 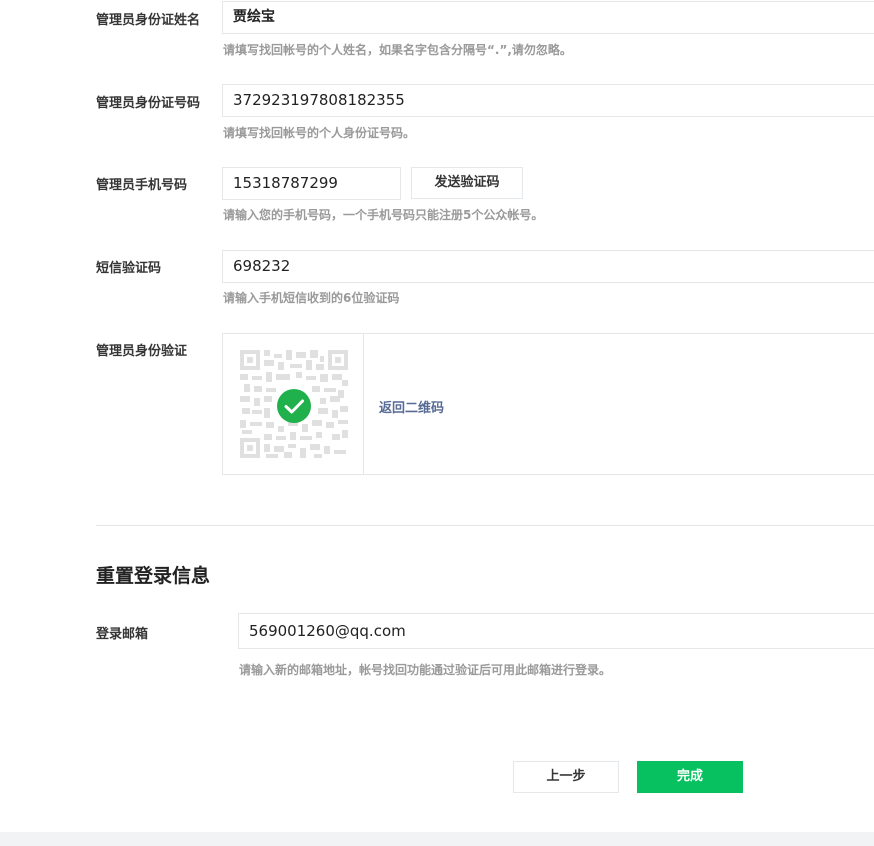 What do you see at coordinates (548, 404) in the screenshot?
I see `admin-verify-box: 返回二维码` at bounding box center [548, 404].